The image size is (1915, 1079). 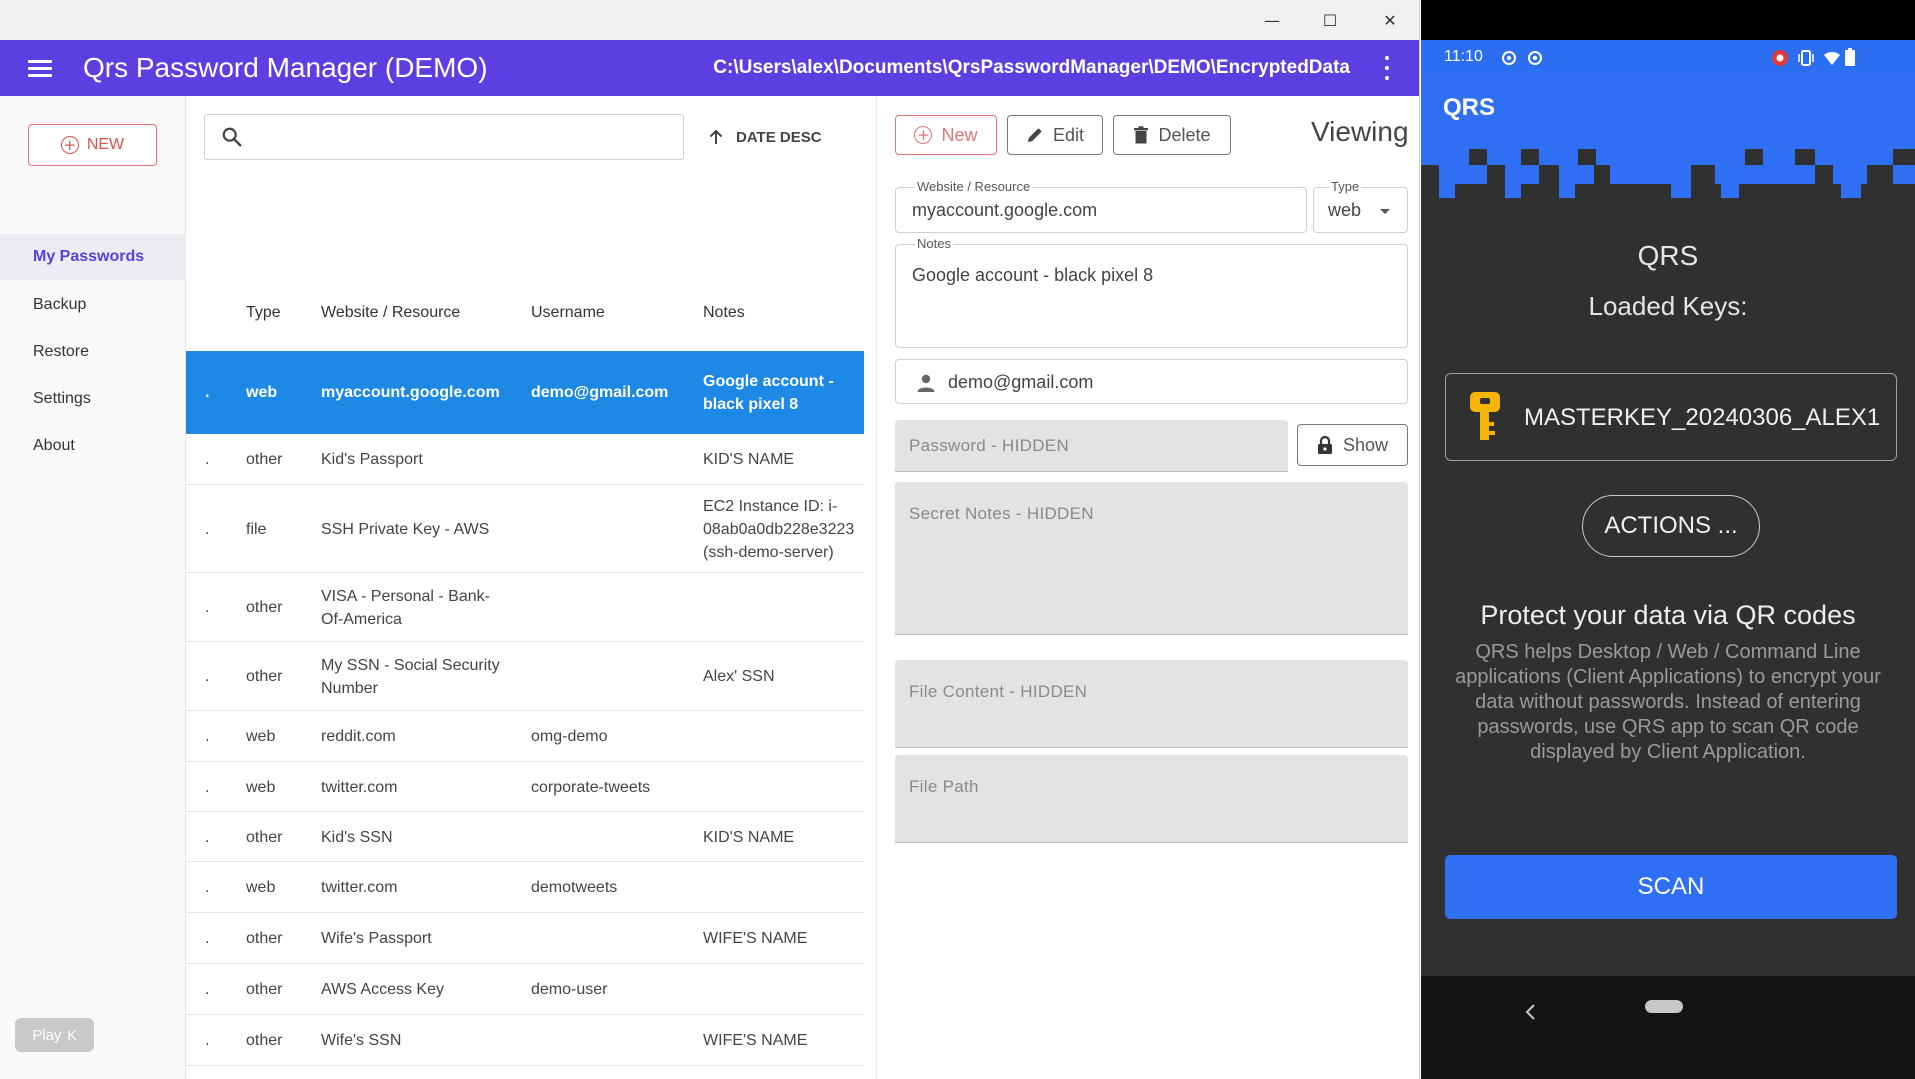 What do you see at coordinates (568, 313) in the screenshot?
I see `column-header-username: Username` at bounding box center [568, 313].